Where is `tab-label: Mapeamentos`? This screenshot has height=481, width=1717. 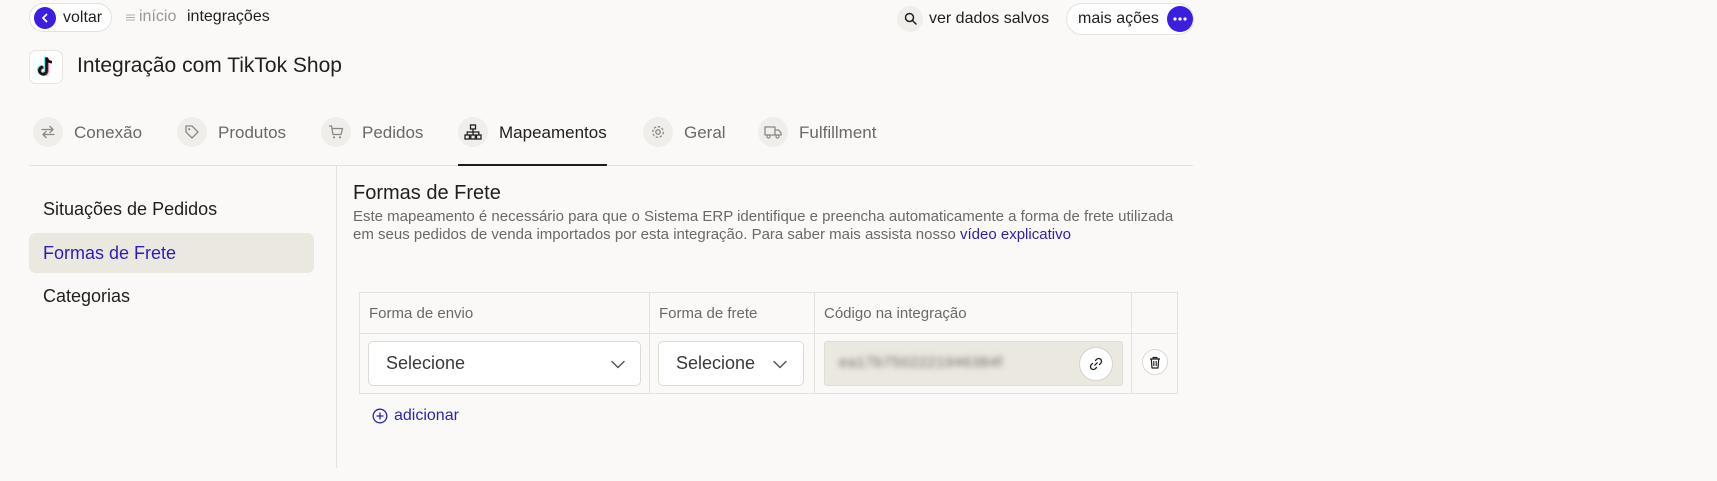
tab-label: Mapeamentos is located at coordinates (553, 132).